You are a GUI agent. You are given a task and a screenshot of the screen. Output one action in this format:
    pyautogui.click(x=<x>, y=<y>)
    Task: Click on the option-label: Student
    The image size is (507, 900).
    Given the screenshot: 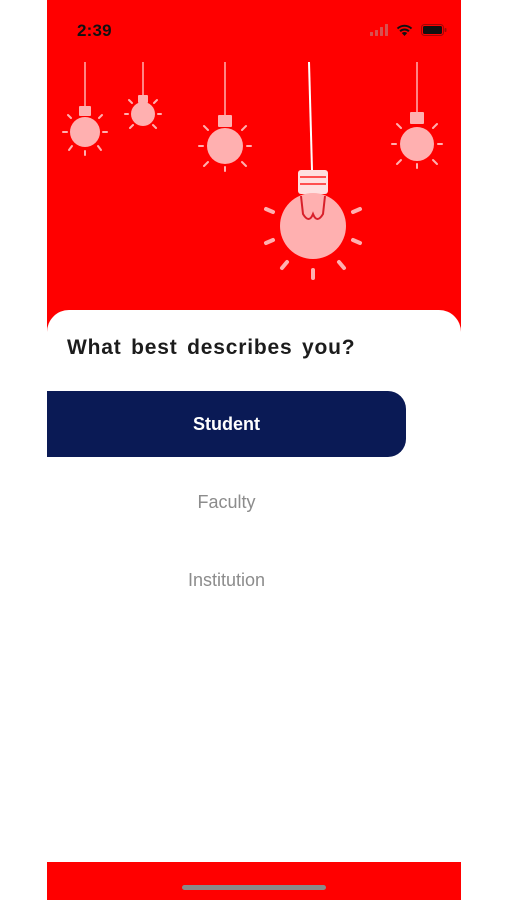 What is the action you would take?
    pyautogui.click(x=226, y=423)
    